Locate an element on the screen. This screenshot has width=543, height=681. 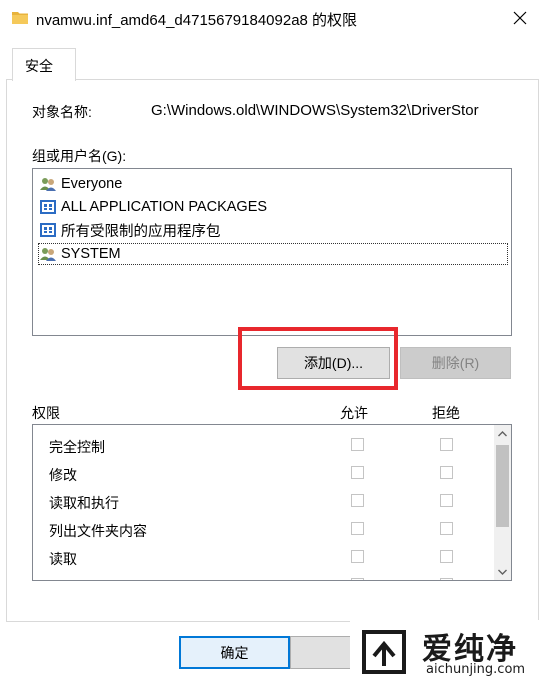
permissions-scrollbar is located at coordinates (502, 502).